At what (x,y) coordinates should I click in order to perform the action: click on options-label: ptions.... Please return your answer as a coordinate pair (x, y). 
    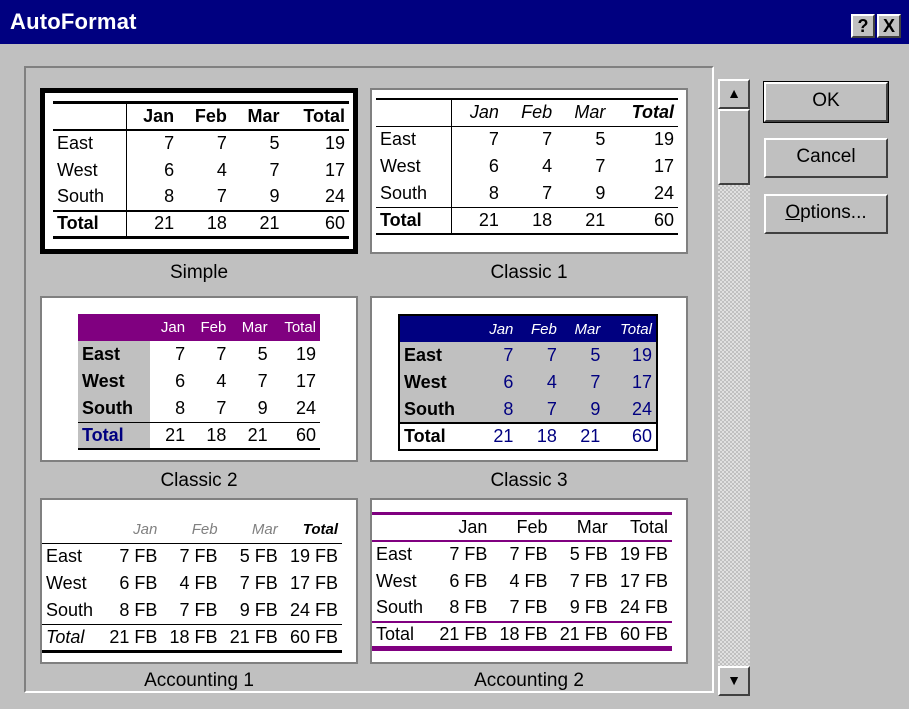
    Looking at the image, I should click on (833, 212).